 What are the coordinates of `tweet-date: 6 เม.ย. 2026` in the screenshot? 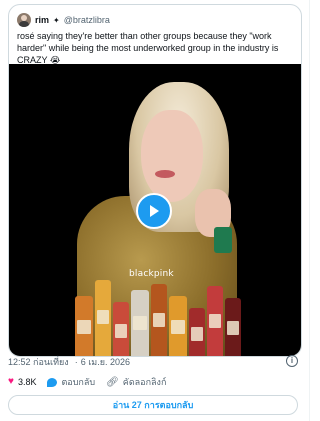 It's located at (105, 362).